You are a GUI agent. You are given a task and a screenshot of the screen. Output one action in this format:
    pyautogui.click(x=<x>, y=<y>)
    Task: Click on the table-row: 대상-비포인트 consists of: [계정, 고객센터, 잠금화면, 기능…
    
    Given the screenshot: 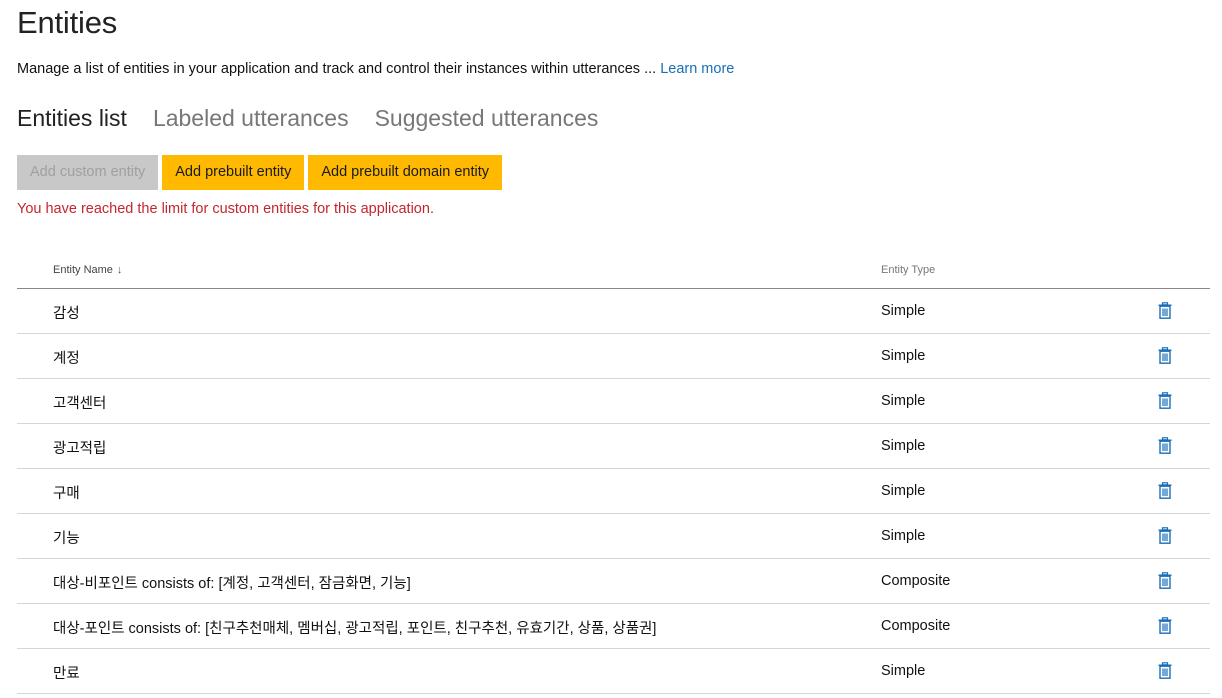 What is the action you would take?
    pyautogui.click(x=613, y=581)
    